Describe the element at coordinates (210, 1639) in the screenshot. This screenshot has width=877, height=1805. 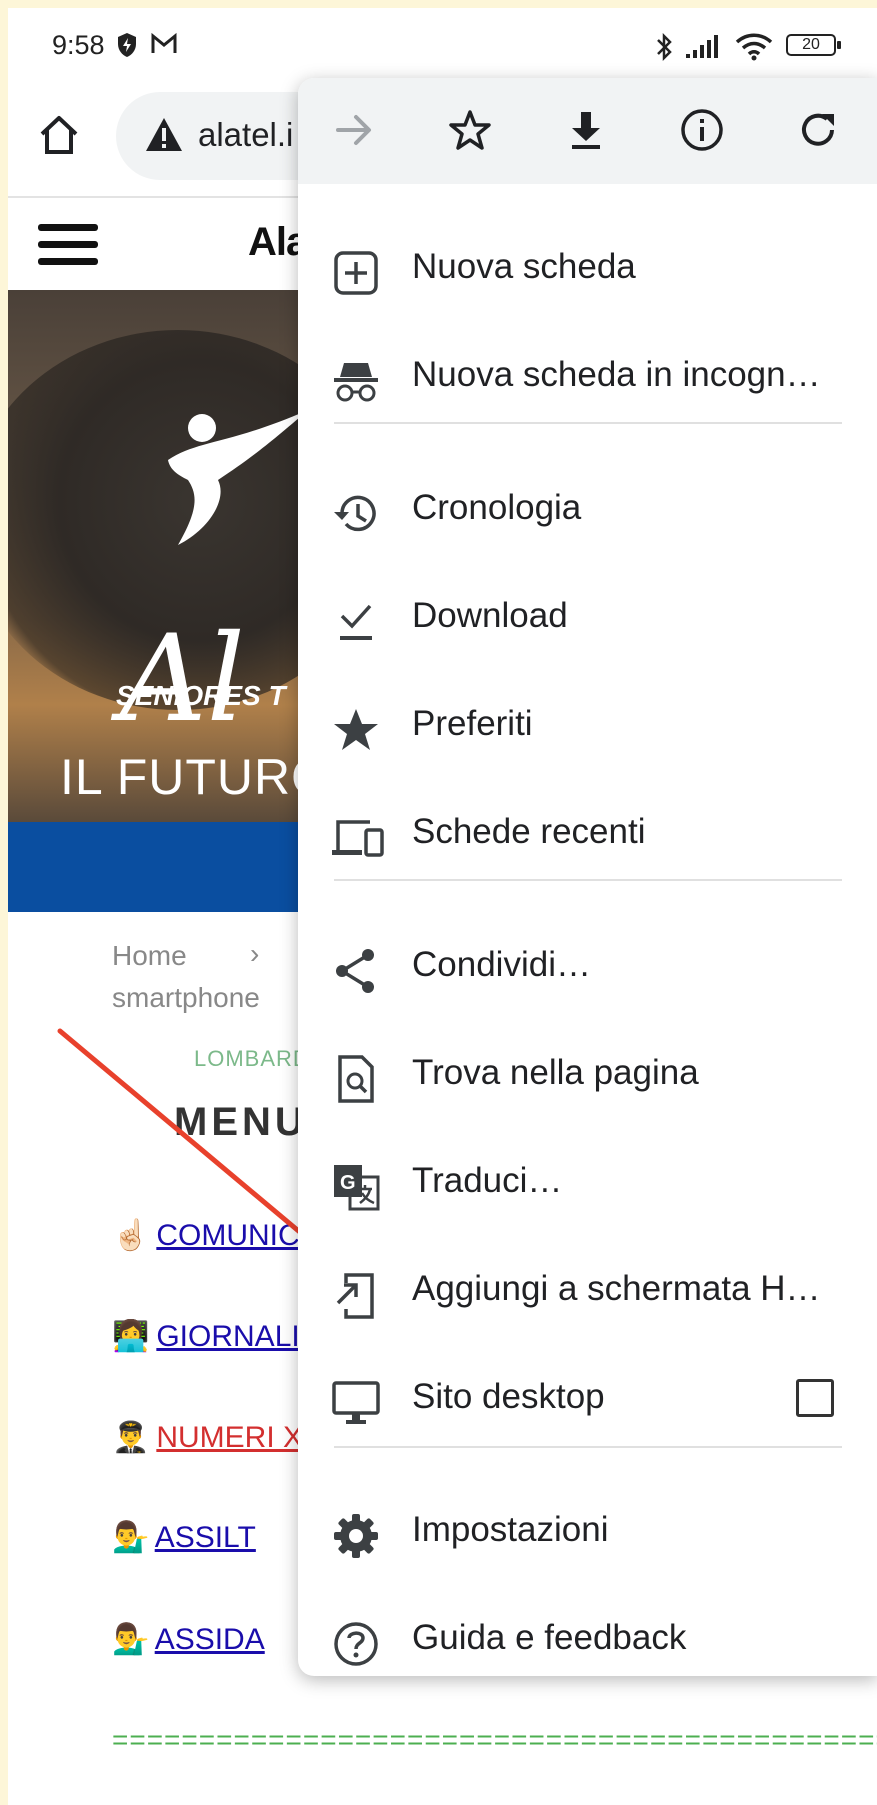
I see `link-assida: ASSIDA` at that location.